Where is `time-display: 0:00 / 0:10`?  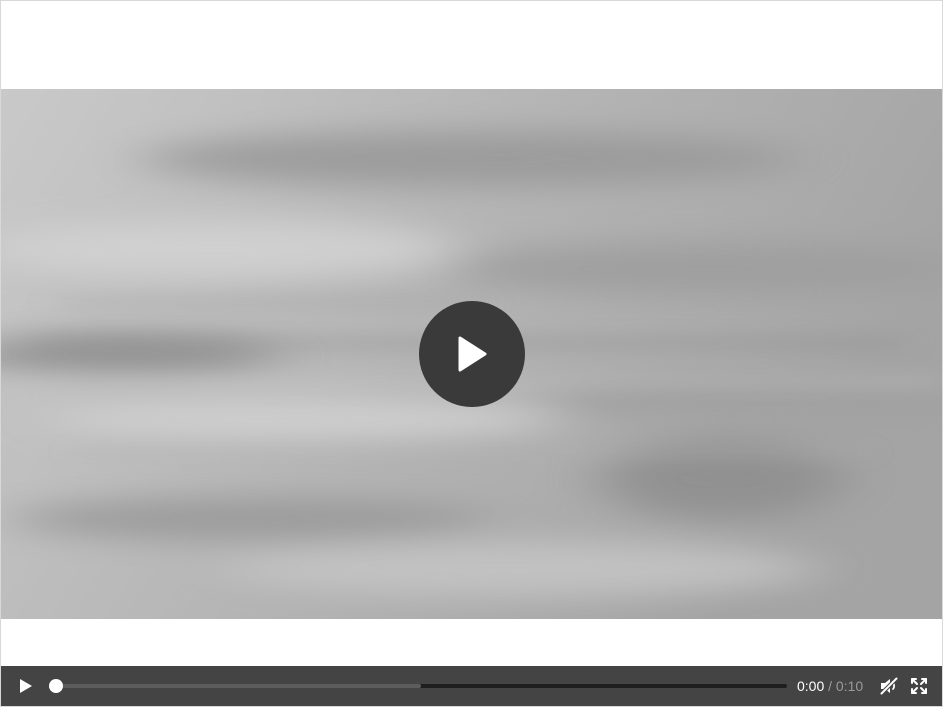
time-display: 0:00 / 0:10 is located at coordinates (830, 686).